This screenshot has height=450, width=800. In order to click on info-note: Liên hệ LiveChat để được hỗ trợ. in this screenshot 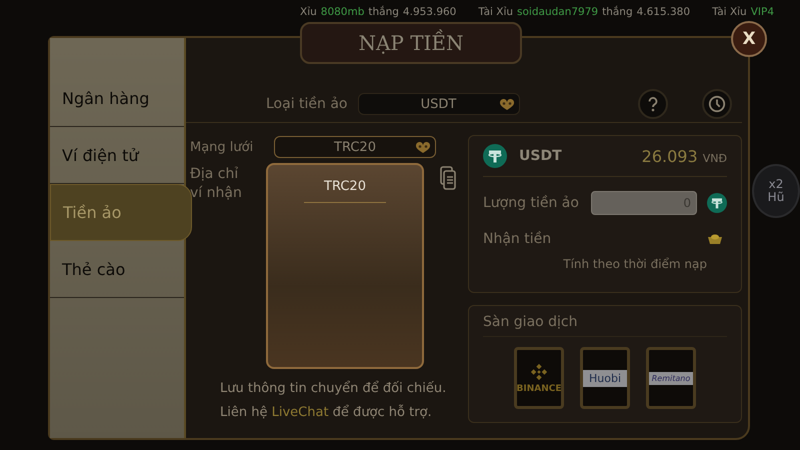, I will do `click(326, 412)`.